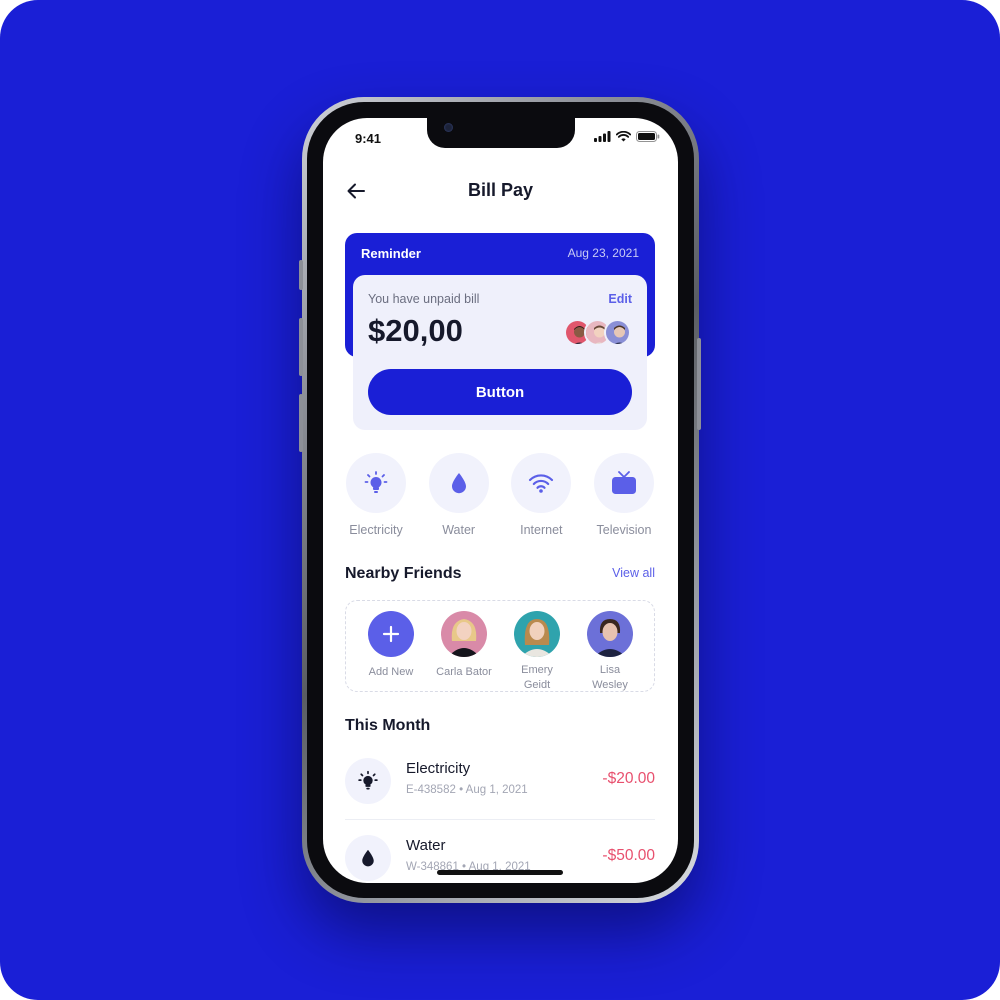 The width and height of the screenshot is (1000, 1000). What do you see at coordinates (628, 778) in the screenshot?
I see `transaction-amount: -$20.00` at bounding box center [628, 778].